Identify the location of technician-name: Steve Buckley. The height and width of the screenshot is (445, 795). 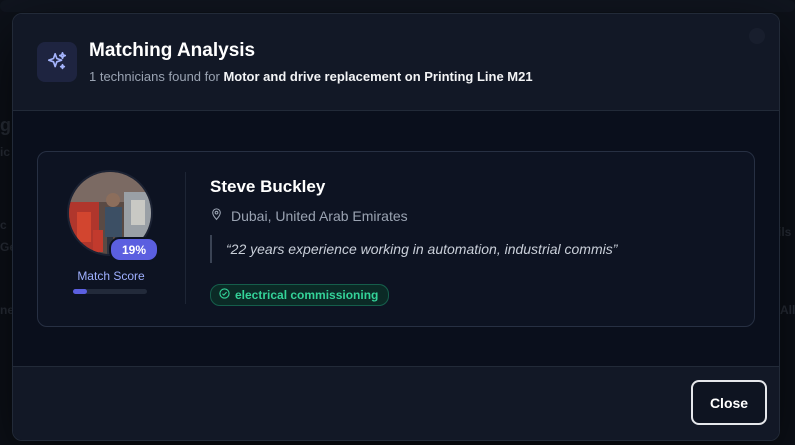
(268, 186).